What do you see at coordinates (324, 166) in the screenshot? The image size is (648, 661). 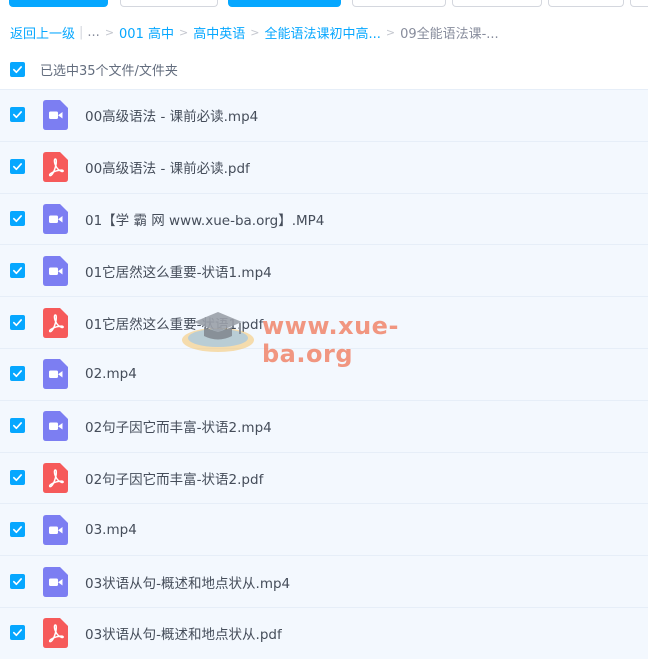 I see `file-row: 00高级语法 - 课前必读.pdf` at bounding box center [324, 166].